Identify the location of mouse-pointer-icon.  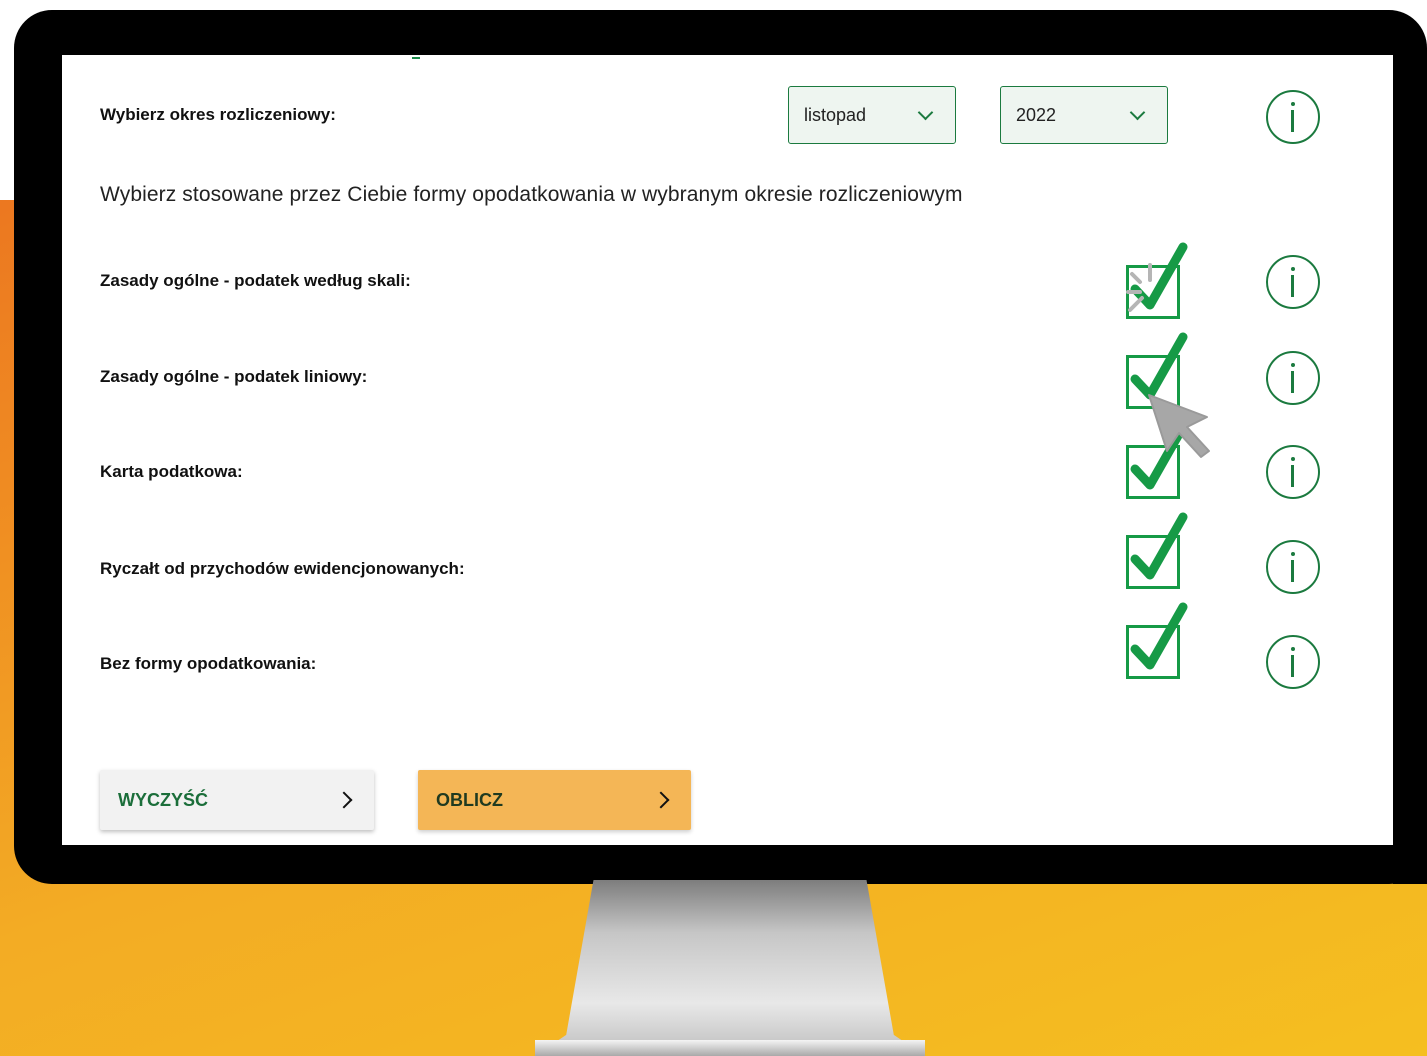
(1179, 426).